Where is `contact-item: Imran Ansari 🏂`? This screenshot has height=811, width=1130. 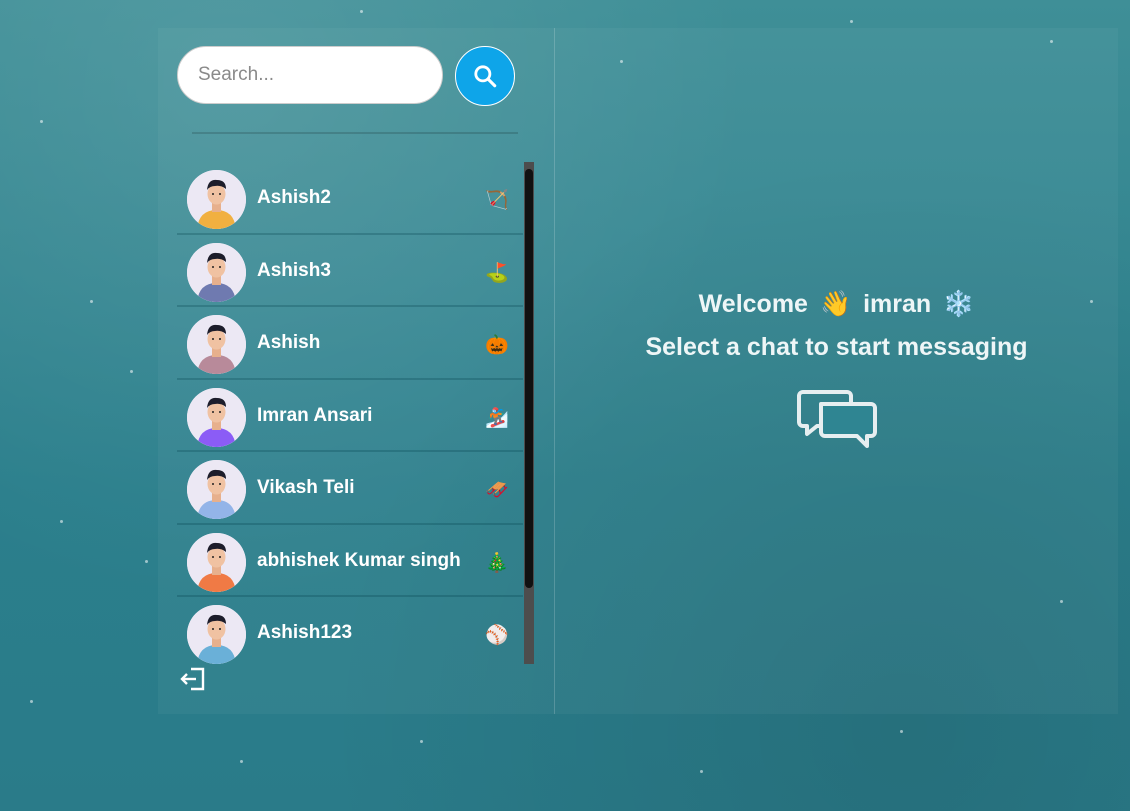
contact-item: Imran Ansari 🏂 is located at coordinates (350, 416).